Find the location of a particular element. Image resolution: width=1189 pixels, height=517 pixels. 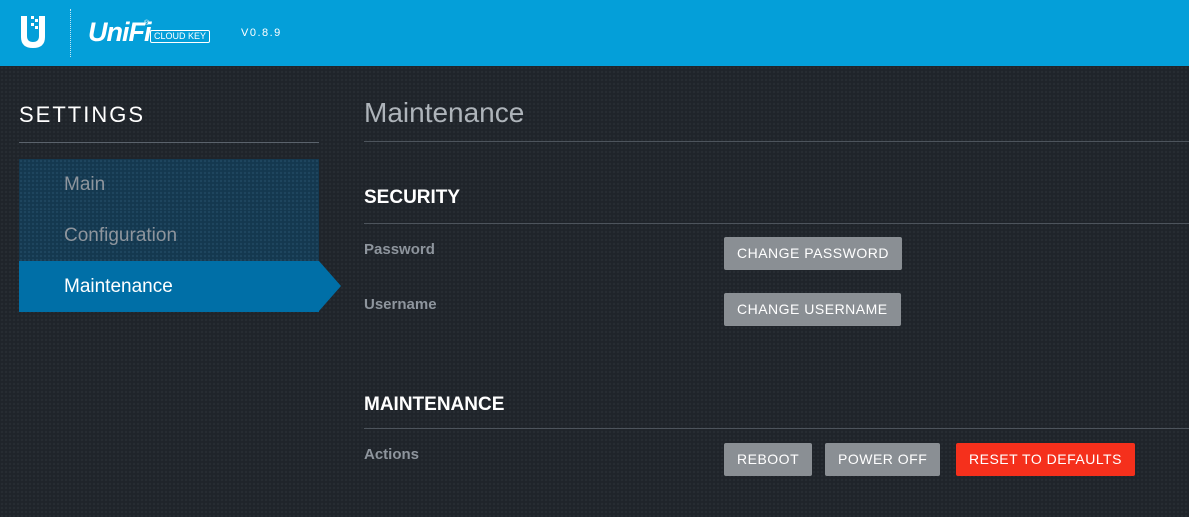

page-title: Maintenance is located at coordinates (444, 112).